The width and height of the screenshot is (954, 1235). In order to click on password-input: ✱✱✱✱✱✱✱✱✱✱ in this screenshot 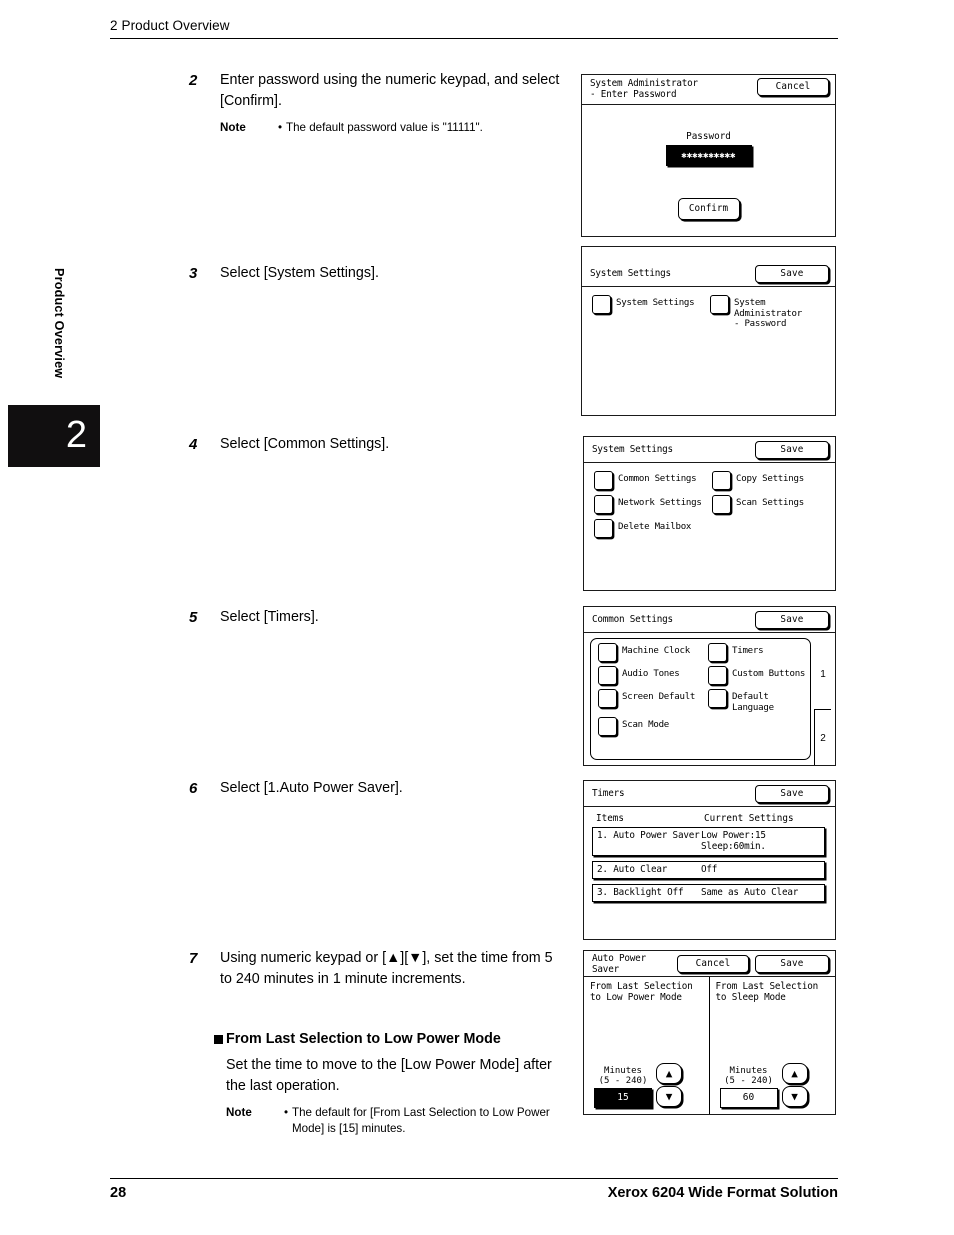, I will do `click(708, 155)`.